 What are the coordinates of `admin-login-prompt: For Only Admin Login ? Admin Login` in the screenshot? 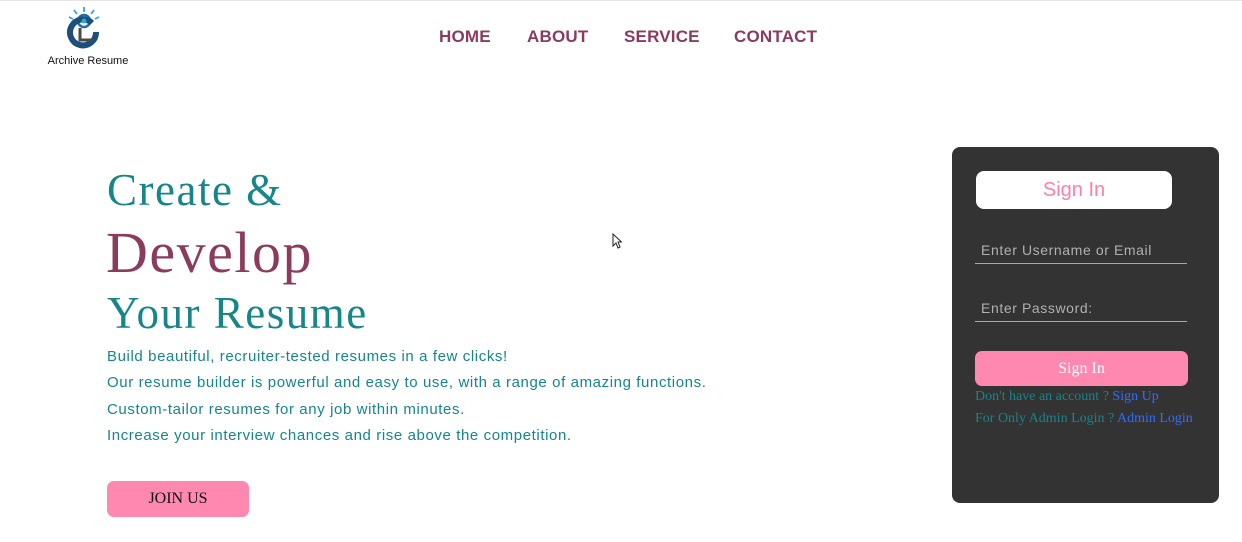 It's located at (1084, 419).